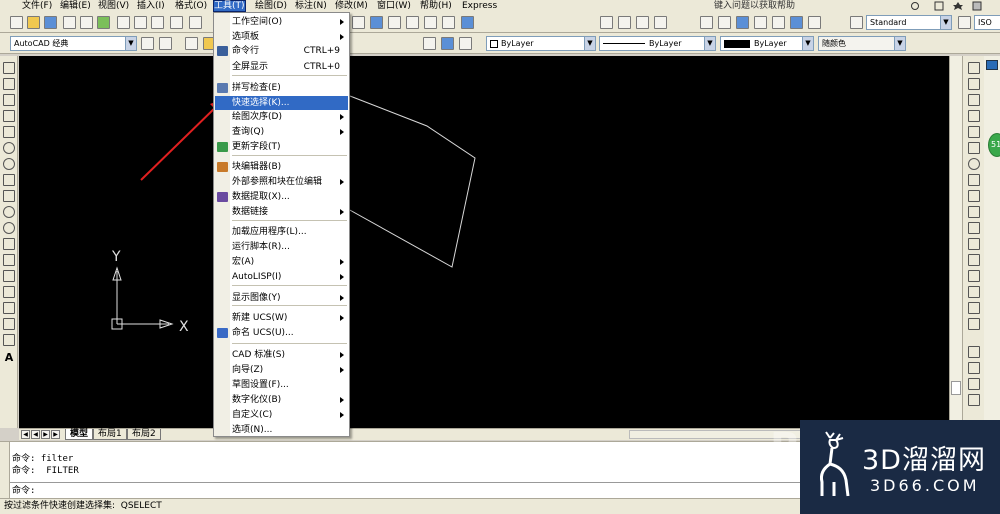 The height and width of the screenshot is (514, 1000). Describe the element at coordinates (9, 212) in the screenshot. I see `ellipse-icon` at that location.